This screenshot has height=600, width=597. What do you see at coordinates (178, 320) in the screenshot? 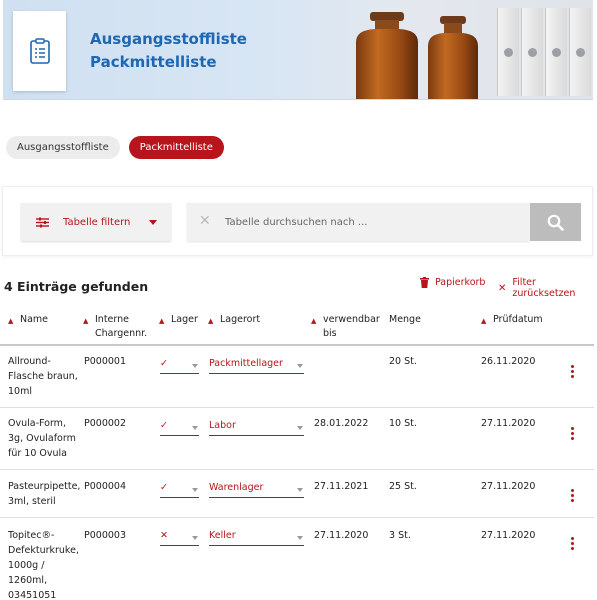
I see `column-header-lager: ▲ Lager` at bounding box center [178, 320].